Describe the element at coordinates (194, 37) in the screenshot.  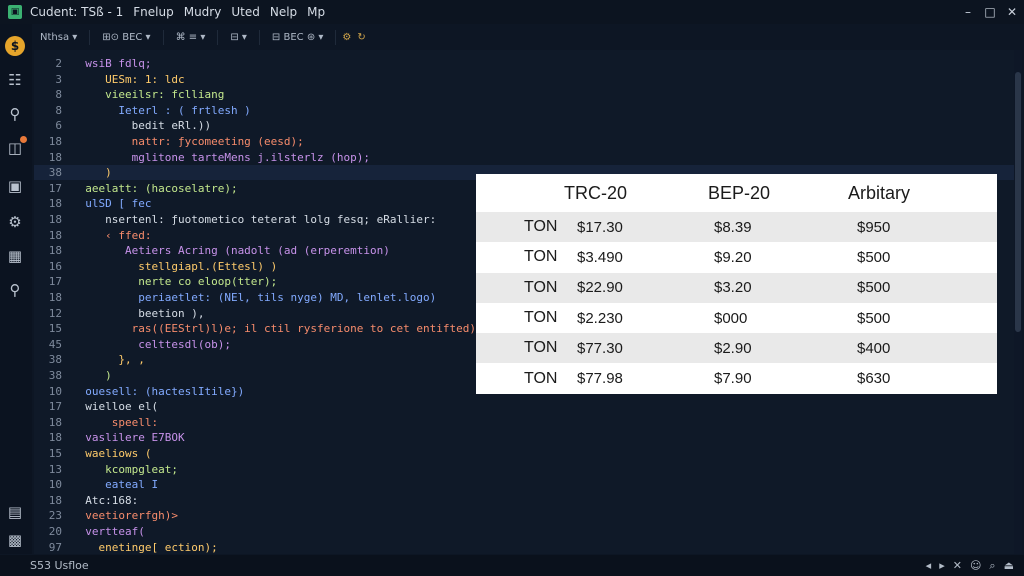
I see `toolbar-dropdown-3: ⌘ ≡ ▾` at that location.